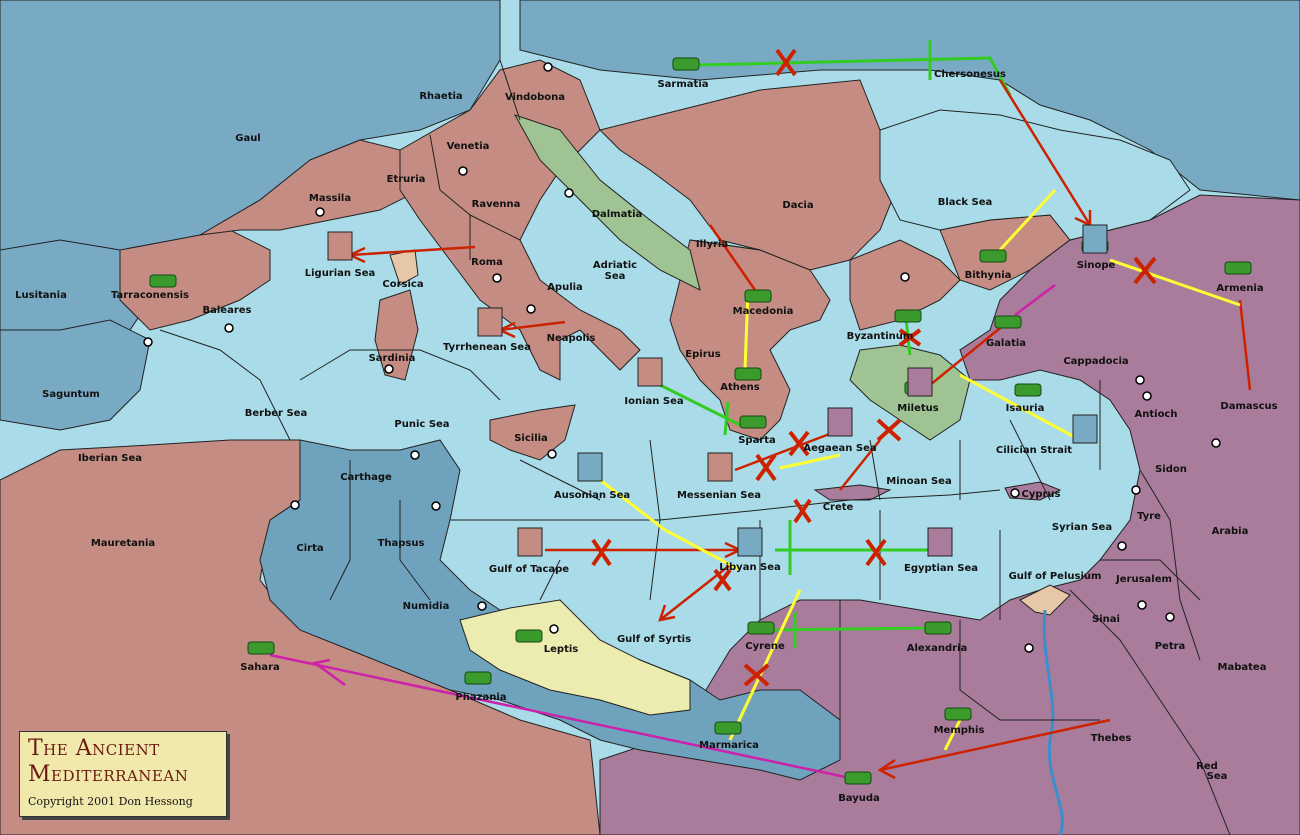 The height and width of the screenshot is (835, 1300). What do you see at coordinates (421, 424) in the screenshot?
I see `label-punic-sea: Punic Sea` at bounding box center [421, 424].